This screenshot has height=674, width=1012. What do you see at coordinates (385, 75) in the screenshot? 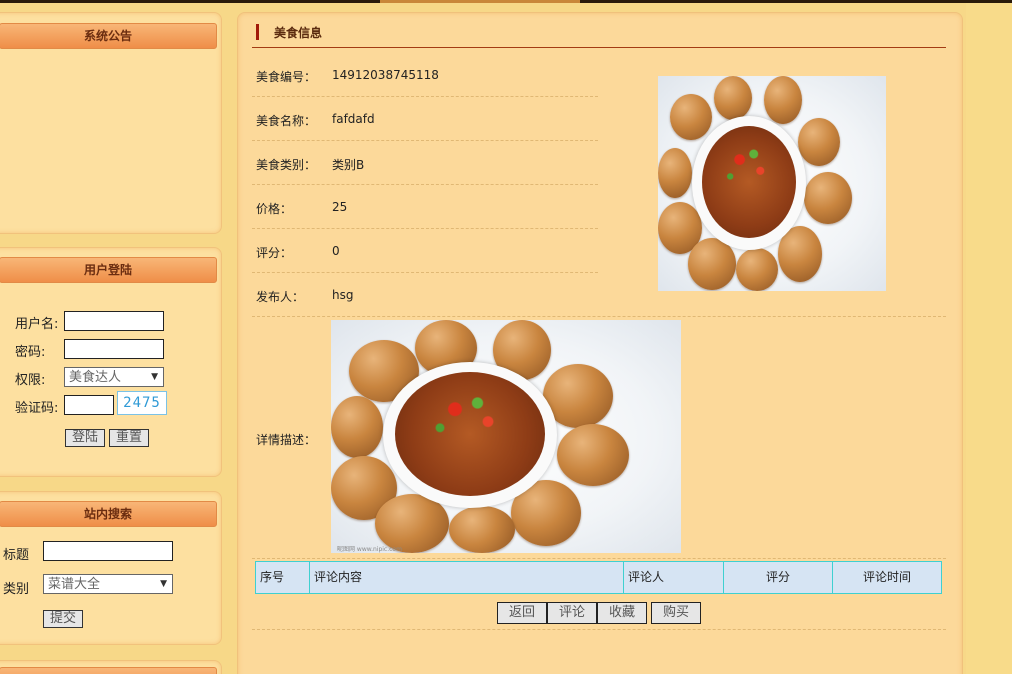
I see `field-value: 14912038745118` at bounding box center [385, 75].